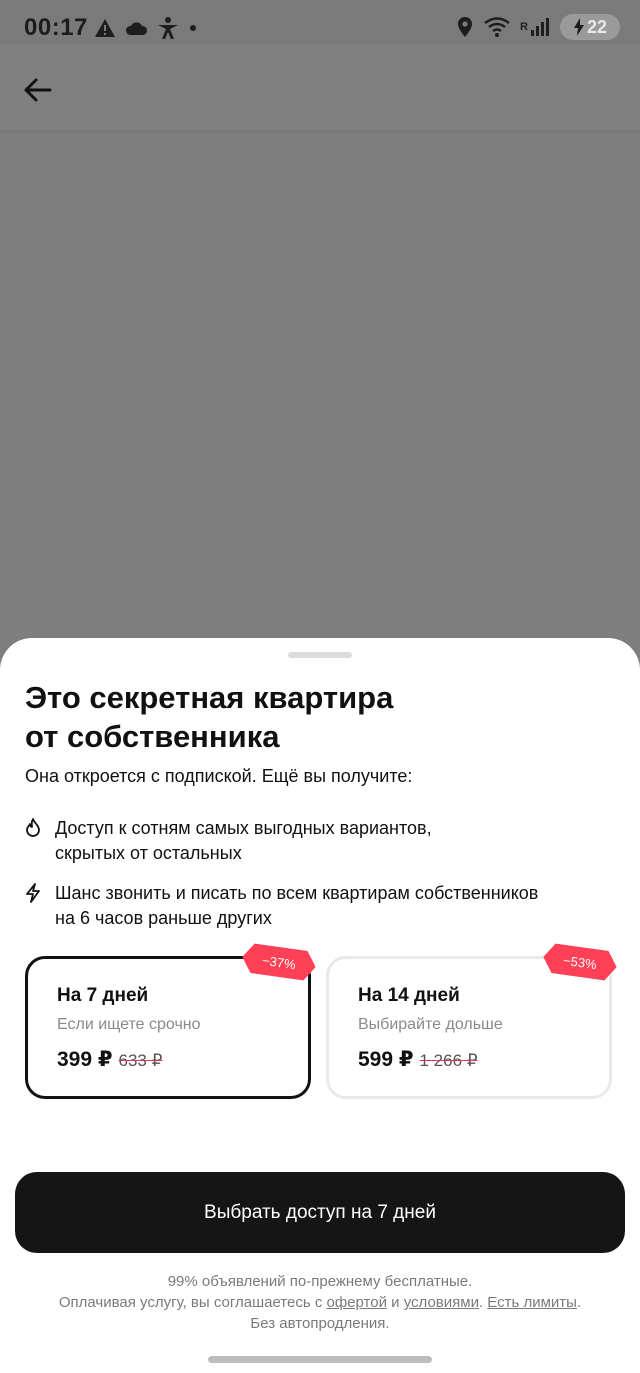  I want to click on back-button, so click(38, 90).